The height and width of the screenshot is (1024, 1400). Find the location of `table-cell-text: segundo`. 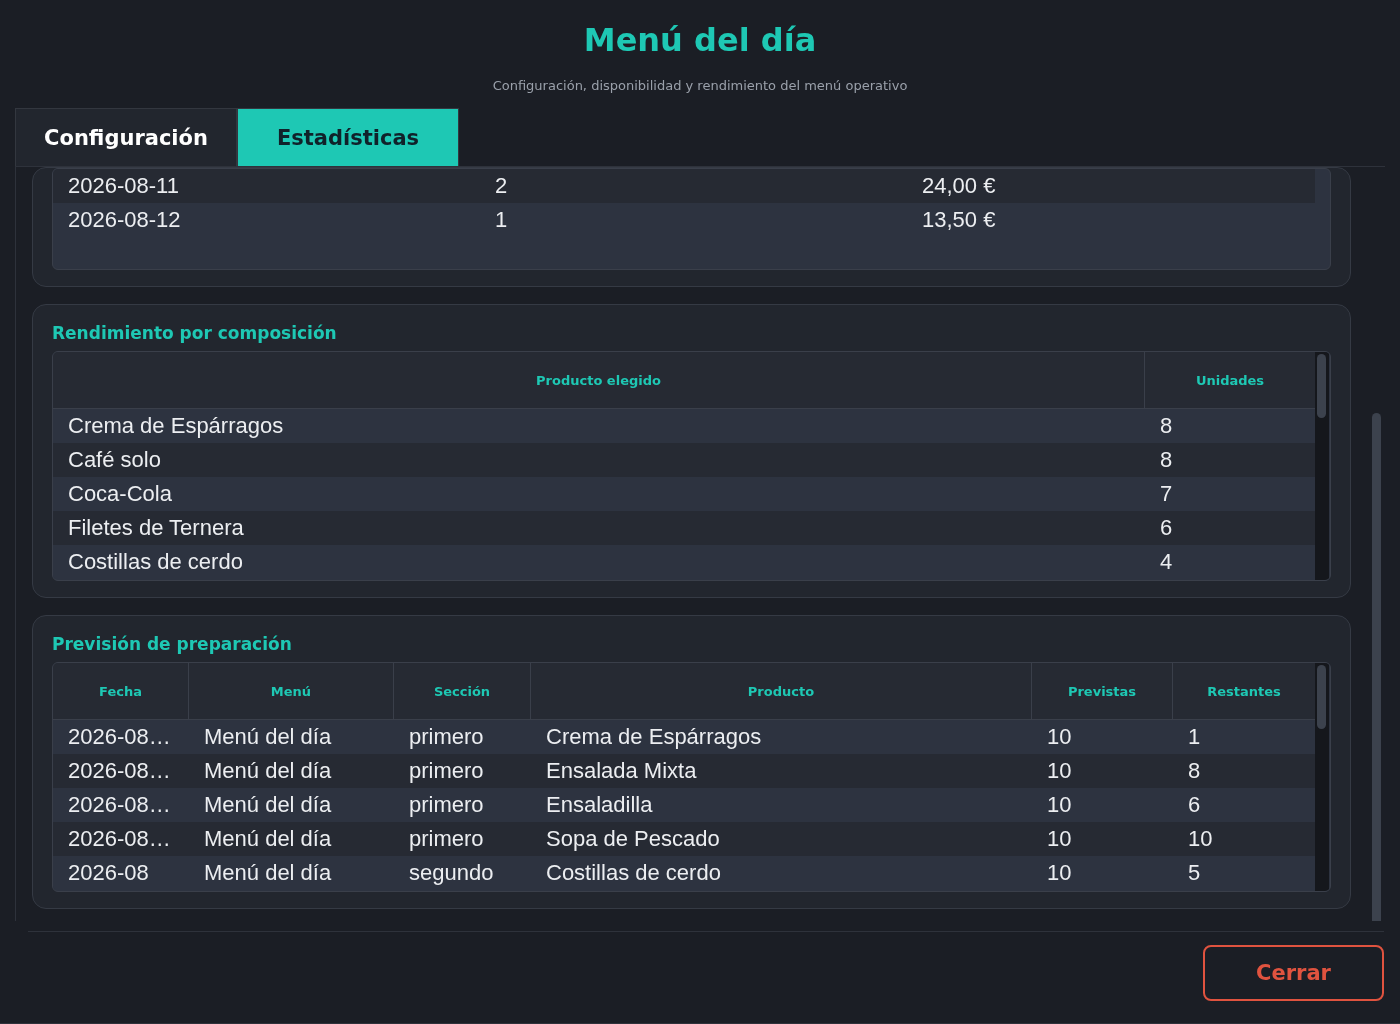

table-cell-text: segundo is located at coordinates (451, 873).